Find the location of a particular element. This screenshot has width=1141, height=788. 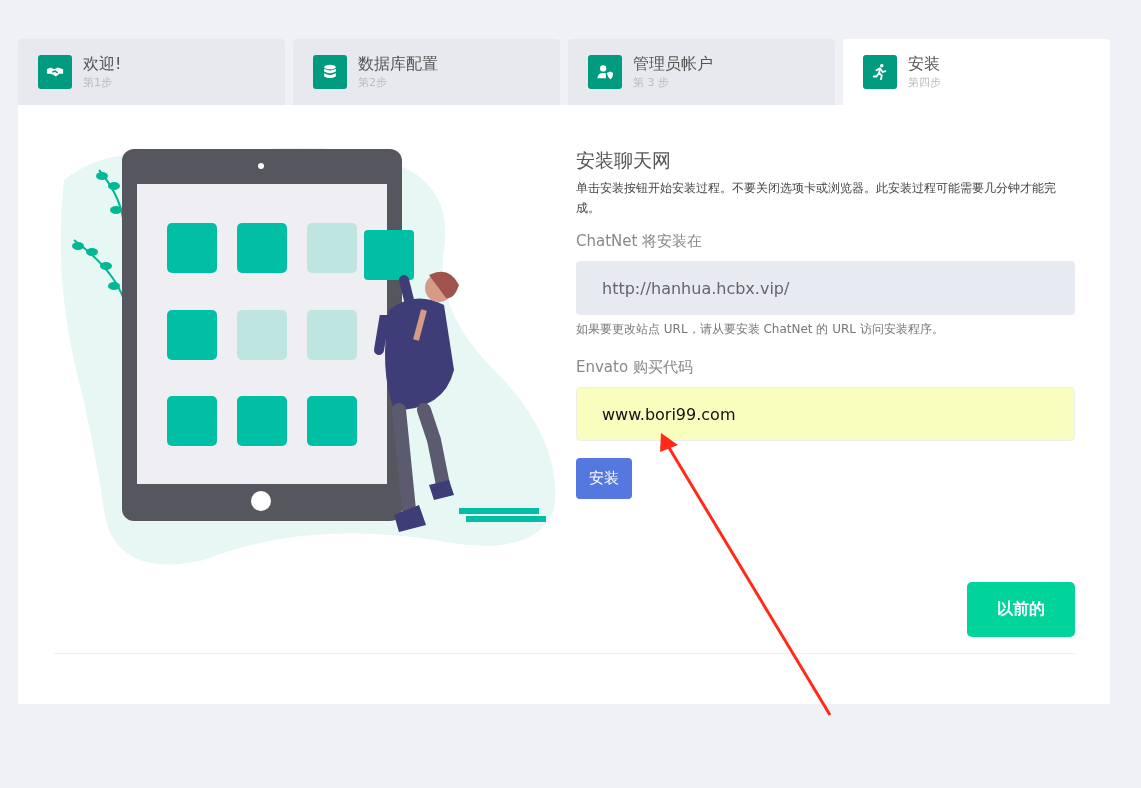

url-label: ChatNet 将安装在 is located at coordinates (639, 241).